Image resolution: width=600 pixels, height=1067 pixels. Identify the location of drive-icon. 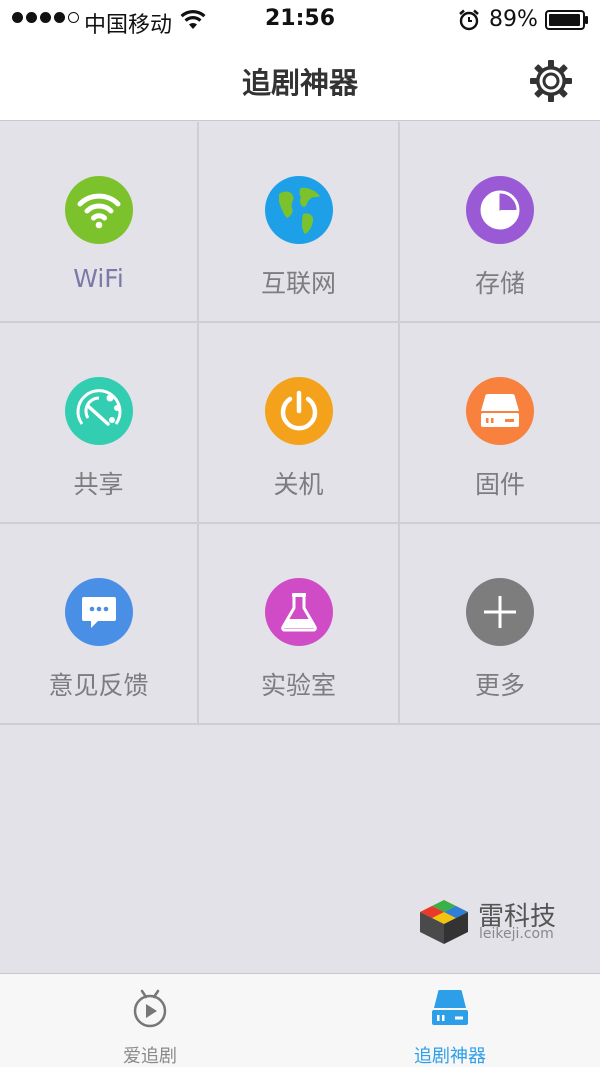
(450, 1007).